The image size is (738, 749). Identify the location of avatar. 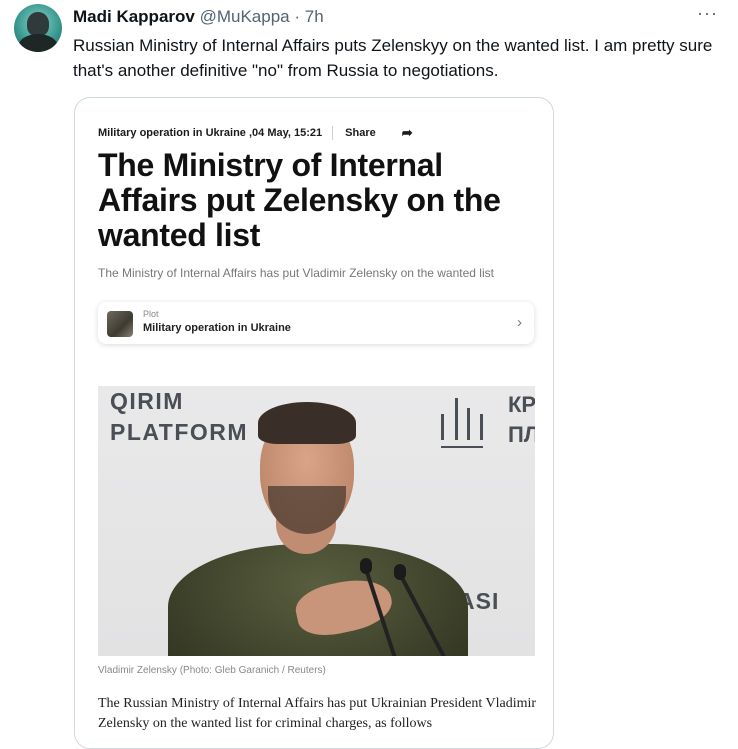
(38, 28).